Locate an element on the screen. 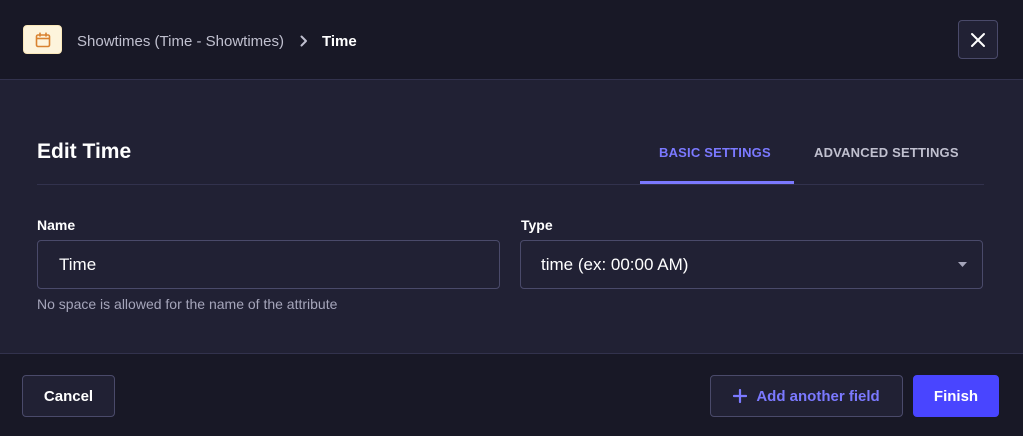 Image resolution: width=1023 pixels, height=436 pixels. caret-down-icon is located at coordinates (962, 264).